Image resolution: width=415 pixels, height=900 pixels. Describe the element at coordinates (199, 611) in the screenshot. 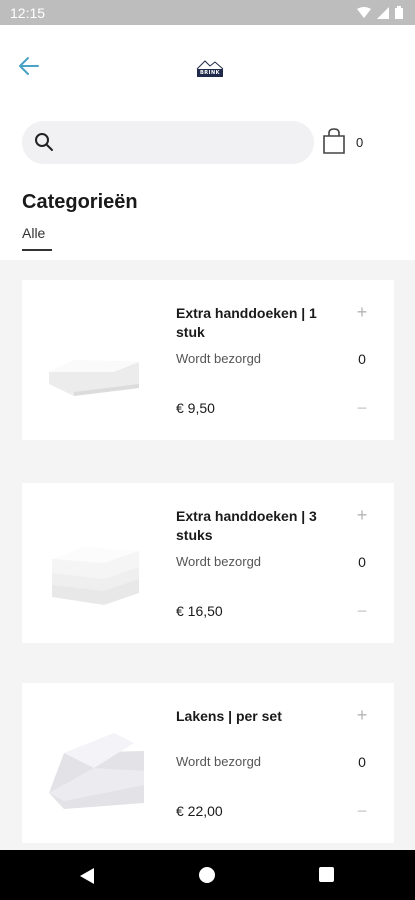

I see `product-price: € 16,50` at that location.